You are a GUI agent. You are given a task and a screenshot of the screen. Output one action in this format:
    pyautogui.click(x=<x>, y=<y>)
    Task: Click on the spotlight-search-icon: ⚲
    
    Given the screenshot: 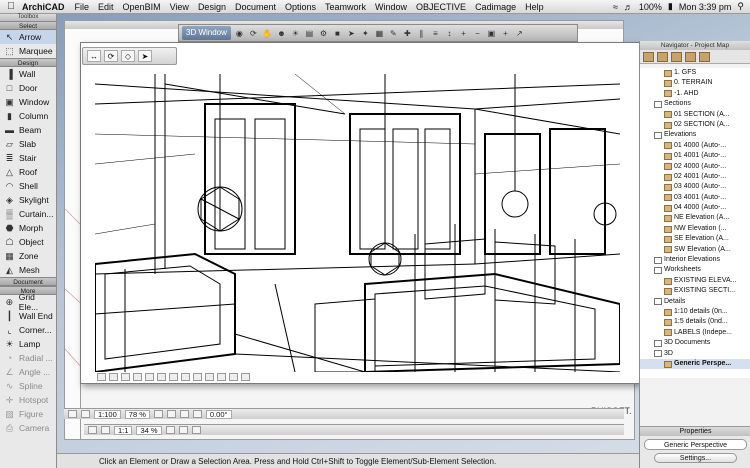 What is the action you would take?
    pyautogui.click(x=740, y=6)
    